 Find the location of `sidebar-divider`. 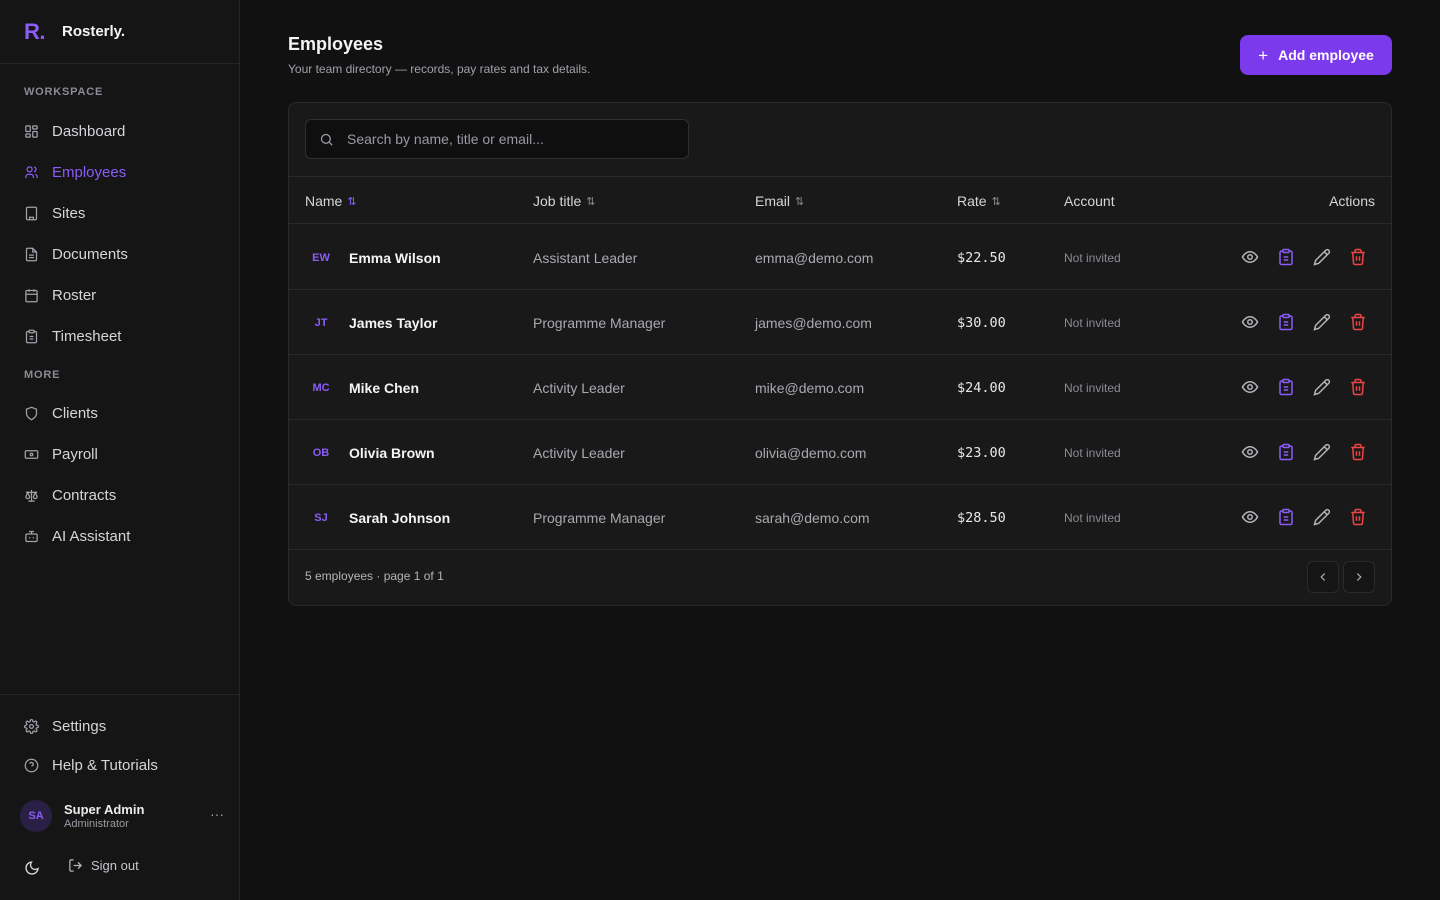

sidebar-divider is located at coordinates (119, 694).